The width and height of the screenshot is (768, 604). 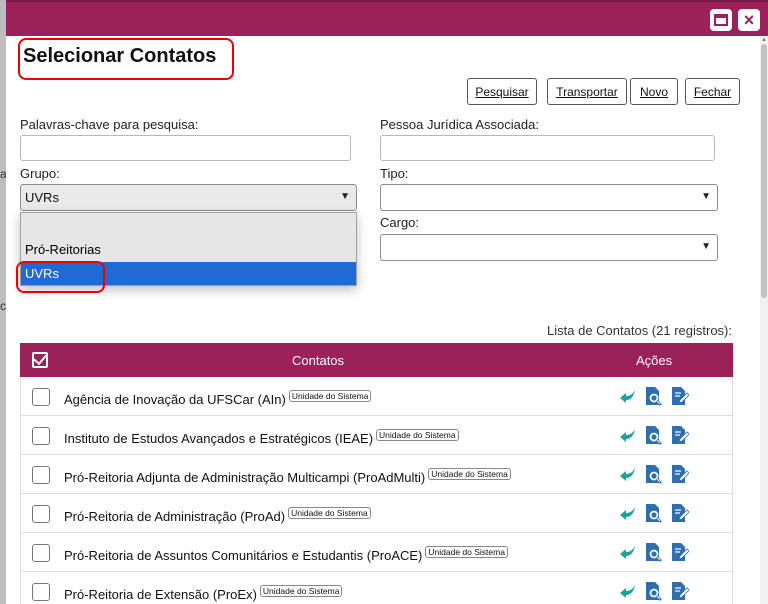 What do you see at coordinates (40, 360) in the screenshot?
I see `select-all-checkbox` at bounding box center [40, 360].